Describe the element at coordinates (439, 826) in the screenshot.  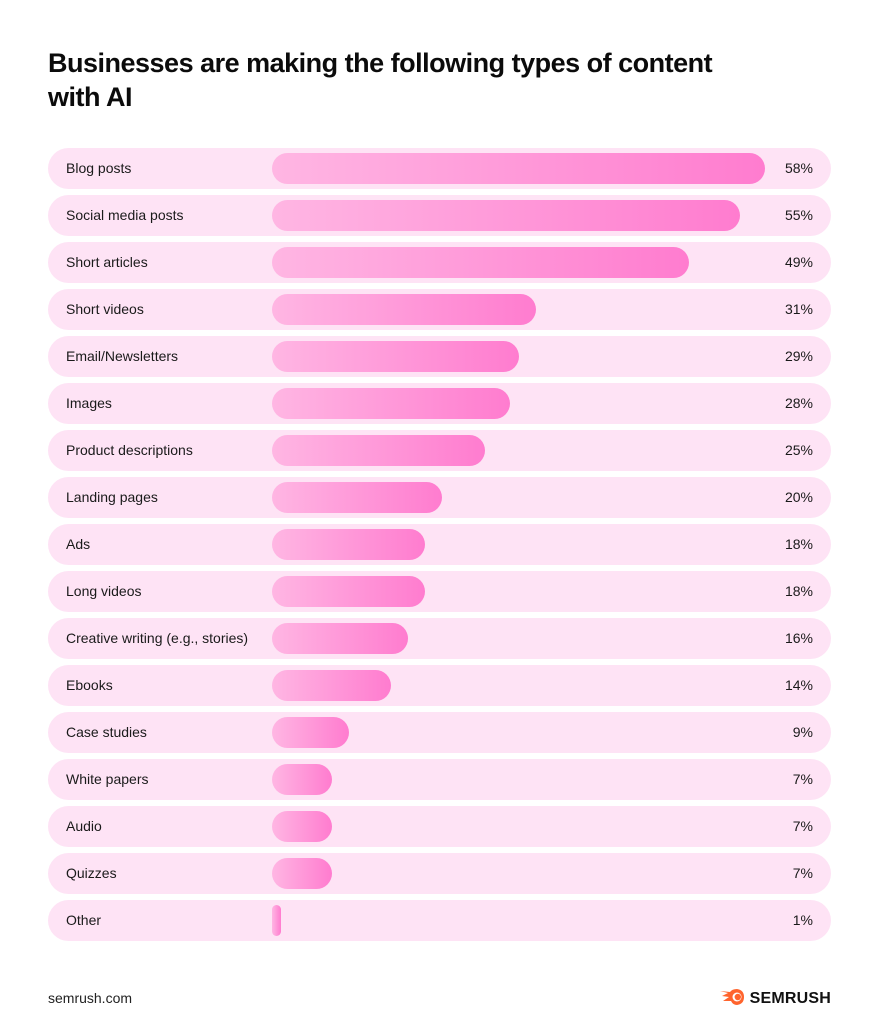
I see `bar-row: Audio 7%` at that location.